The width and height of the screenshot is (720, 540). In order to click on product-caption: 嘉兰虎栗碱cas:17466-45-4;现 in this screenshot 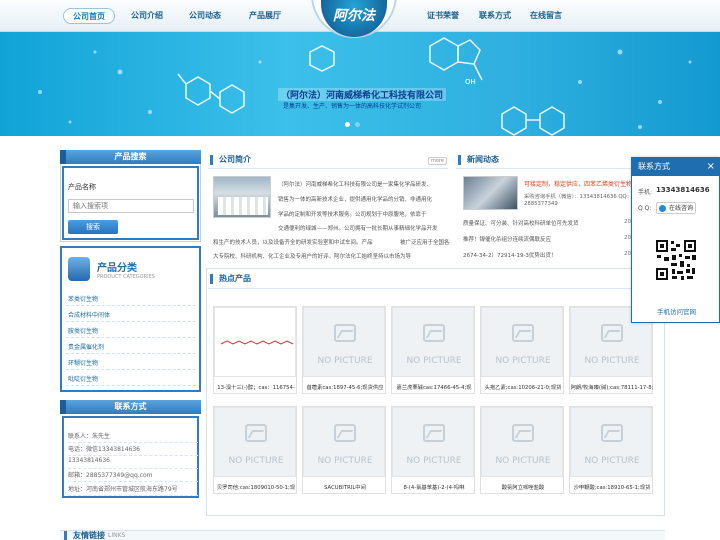, I will do `click(434, 387)`.